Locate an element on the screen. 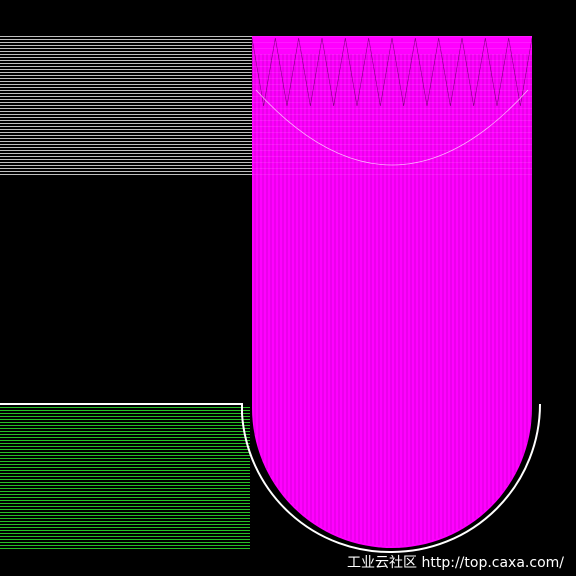 The width and height of the screenshot is (576, 576). watermark: 工业云社区 http://top.caxa.com/ is located at coordinates (455, 563).